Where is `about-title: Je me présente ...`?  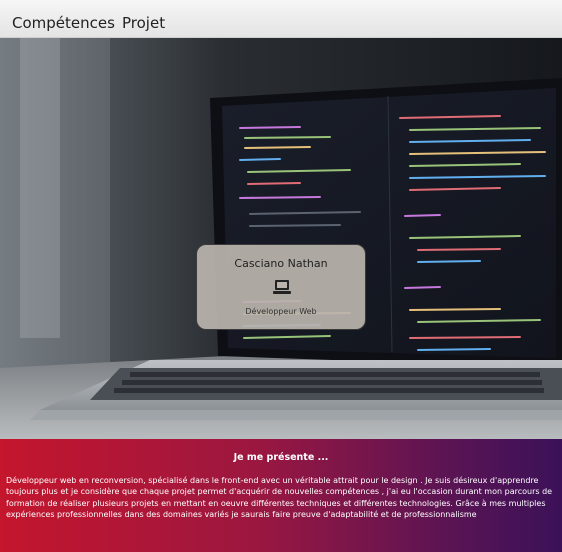
about-title: Je me présente ... is located at coordinates (281, 457).